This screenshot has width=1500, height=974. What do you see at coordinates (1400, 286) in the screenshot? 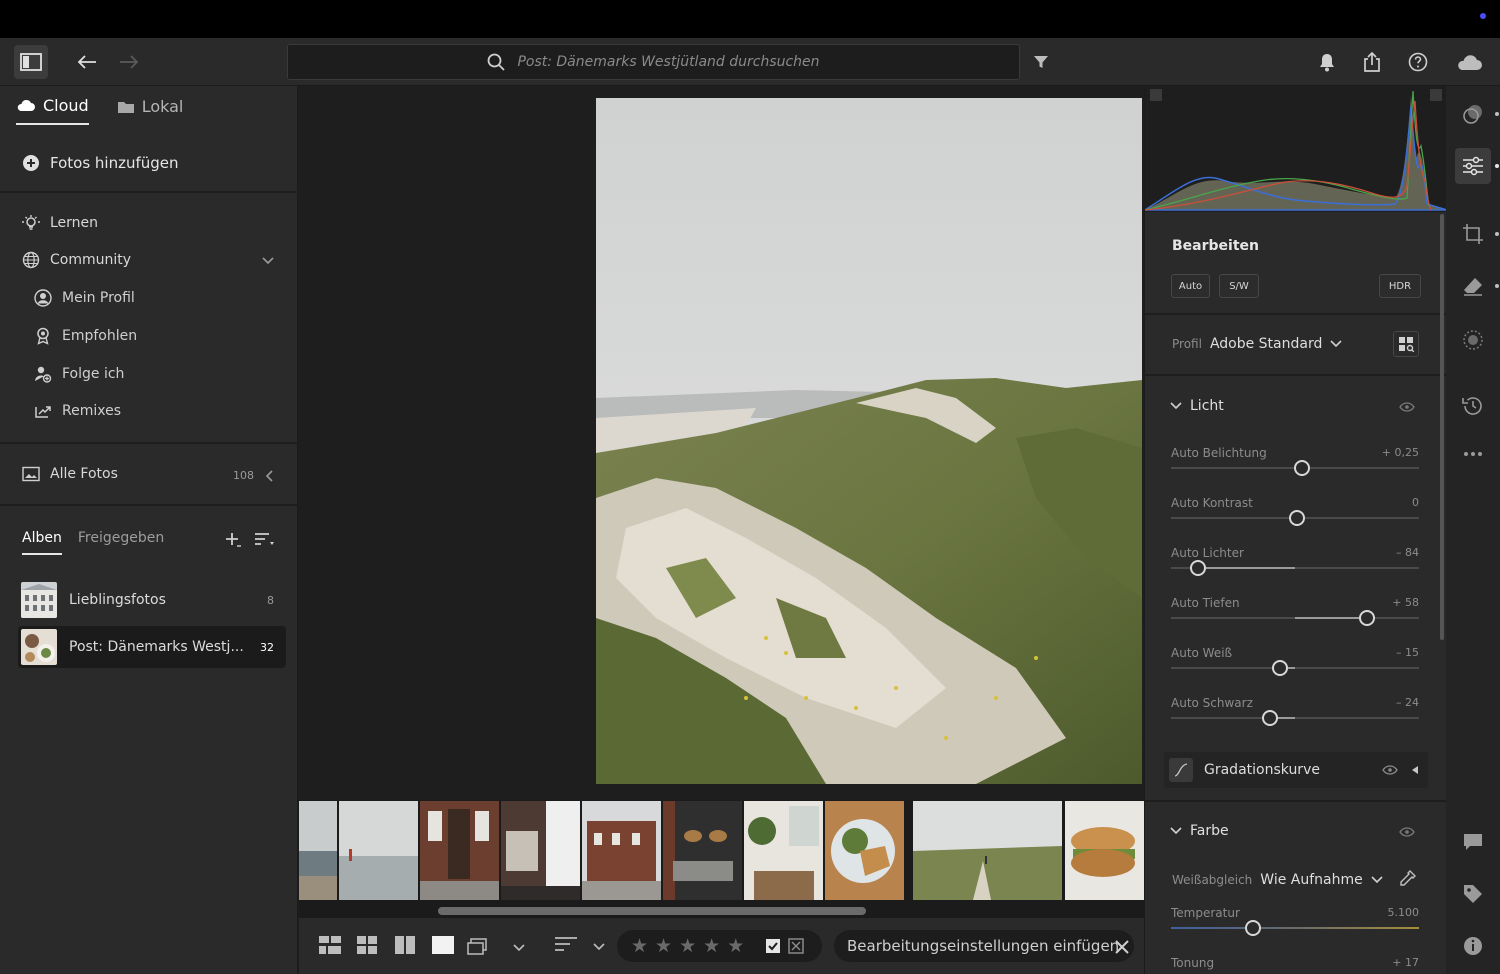
I see `hdr-button: HDR` at bounding box center [1400, 286].